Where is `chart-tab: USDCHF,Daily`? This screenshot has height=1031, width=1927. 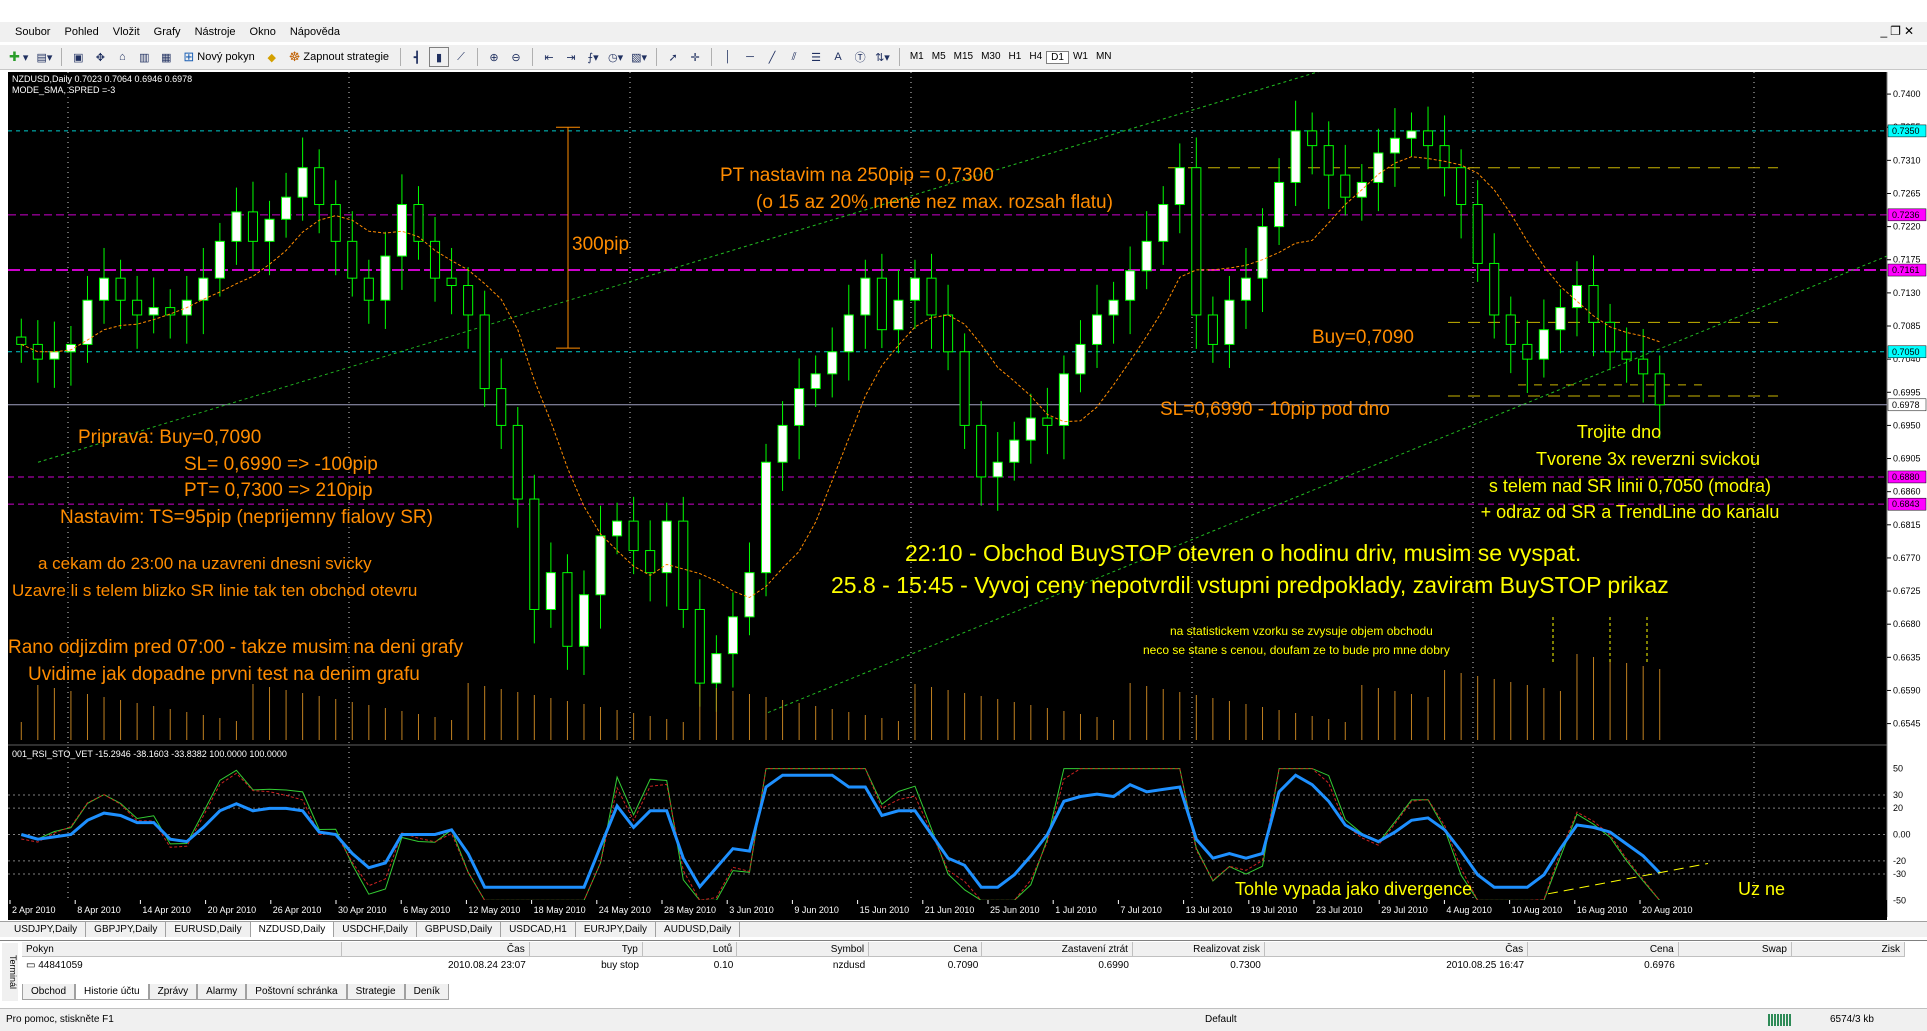
chart-tab: USDCHF,Daily is located at coordinates (375, 929).